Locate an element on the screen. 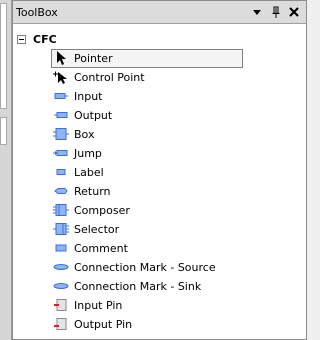  close-icon is located at coordinates (294, 12).